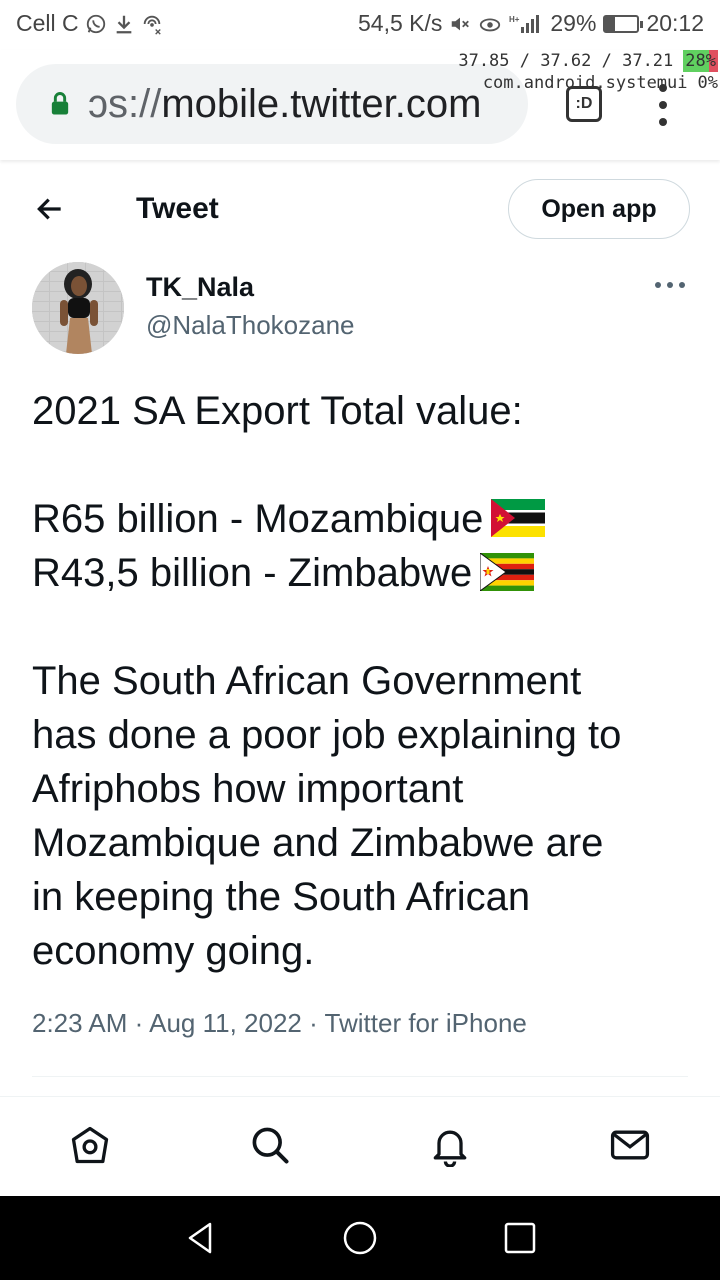 The width and height of the screenshot is (720, 1280). What do you see at coordinates (514, 19) in the screenshot?
I see `svg-text: H+` at bounding box center [514, 19].